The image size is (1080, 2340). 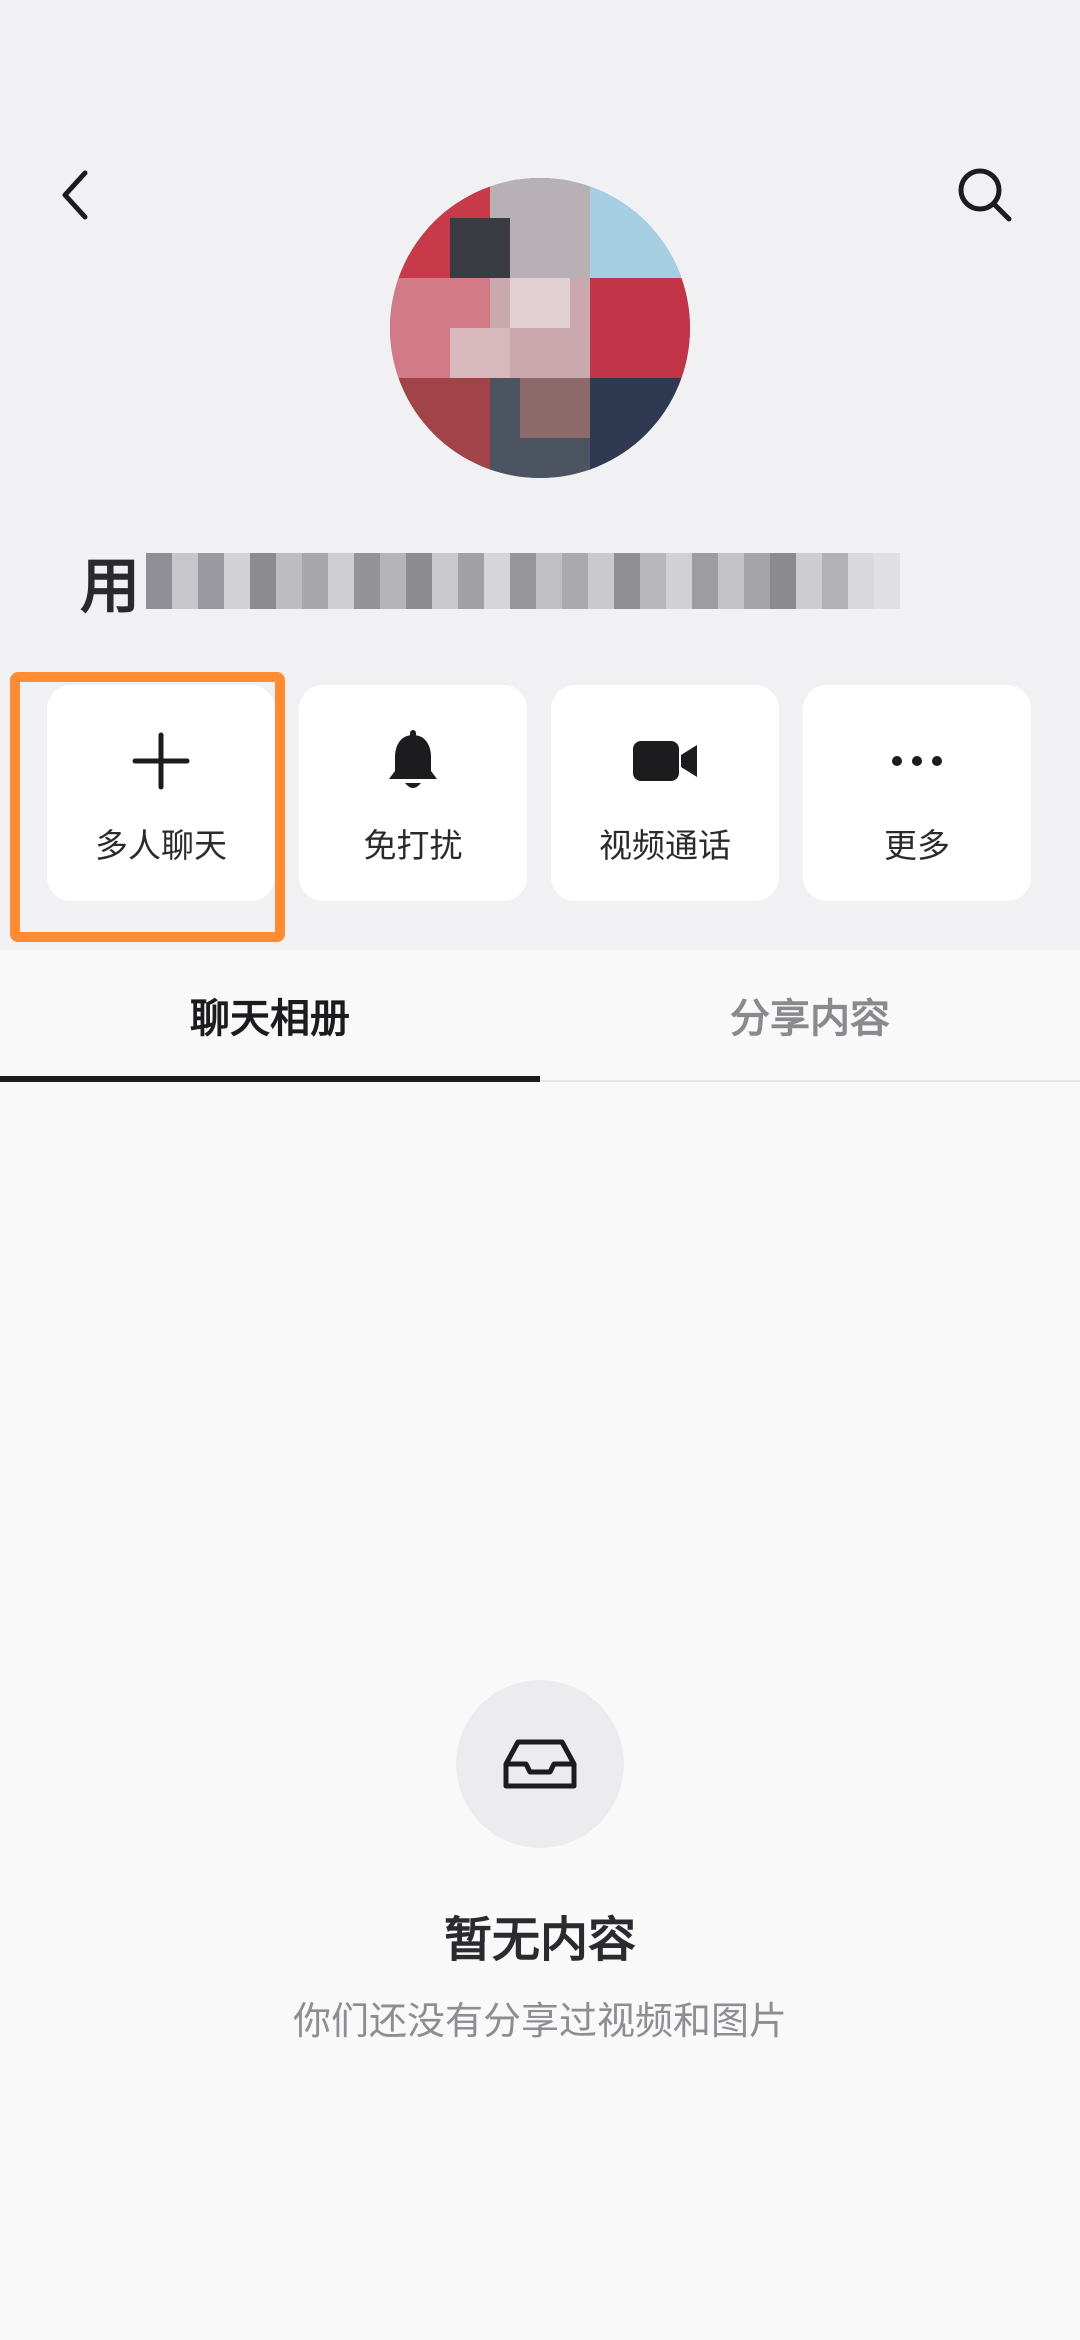 What do you see at coordinates (147, 807) in the screenshot?
I see `highlight-box` at bounding box center [147, 807].